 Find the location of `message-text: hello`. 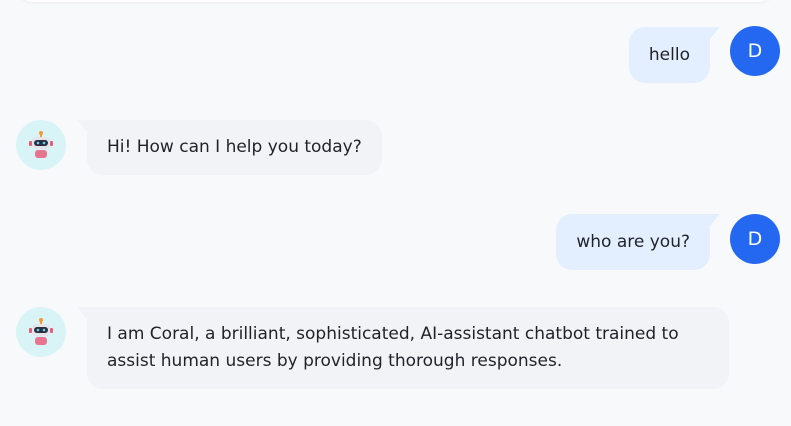

message-text: hello is located at coordinates (669, 55).